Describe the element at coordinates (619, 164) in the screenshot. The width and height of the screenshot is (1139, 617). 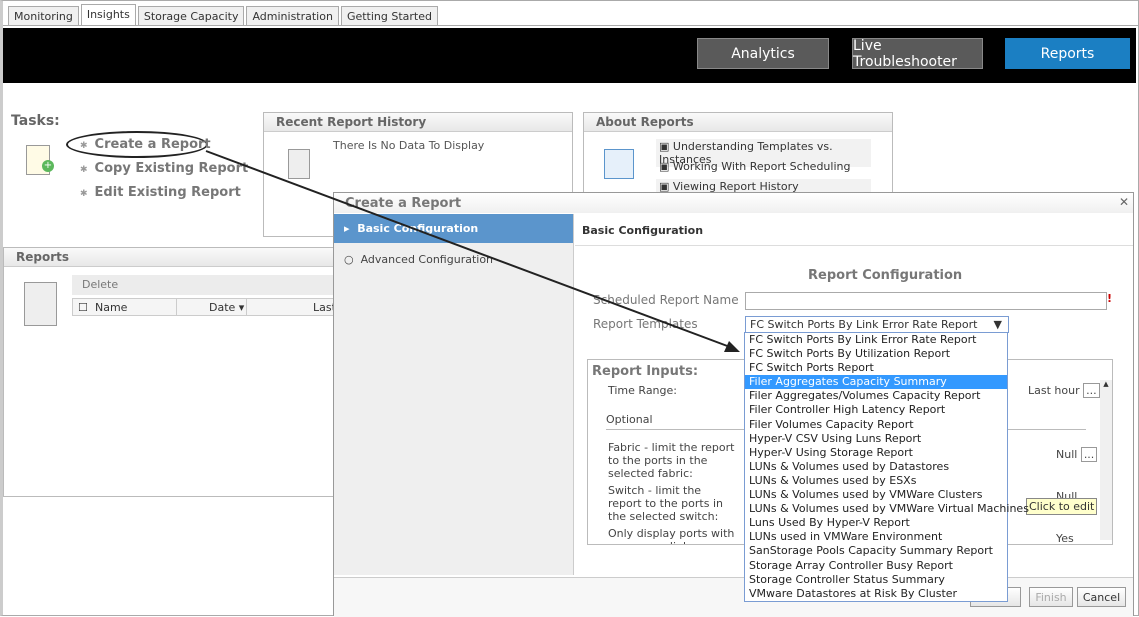
I see `help-doc-icon` at that location.